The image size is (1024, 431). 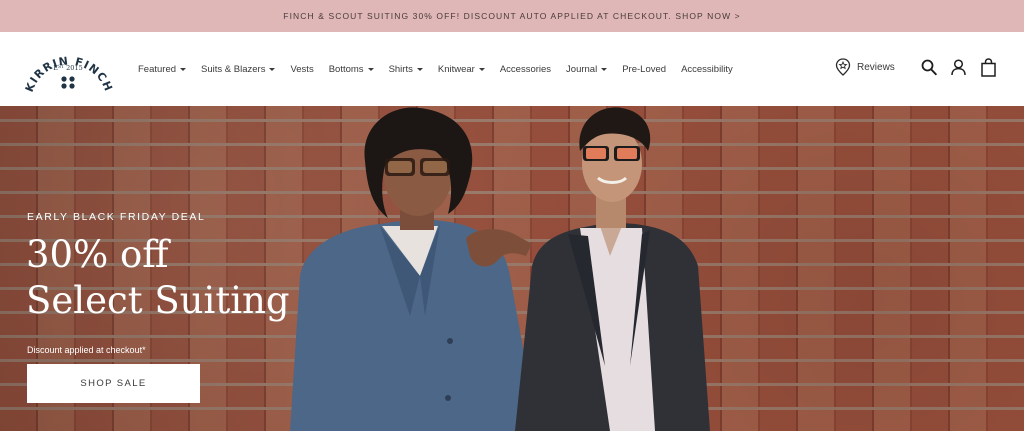 I want to click on account-icon, so click(x=958, y=70).